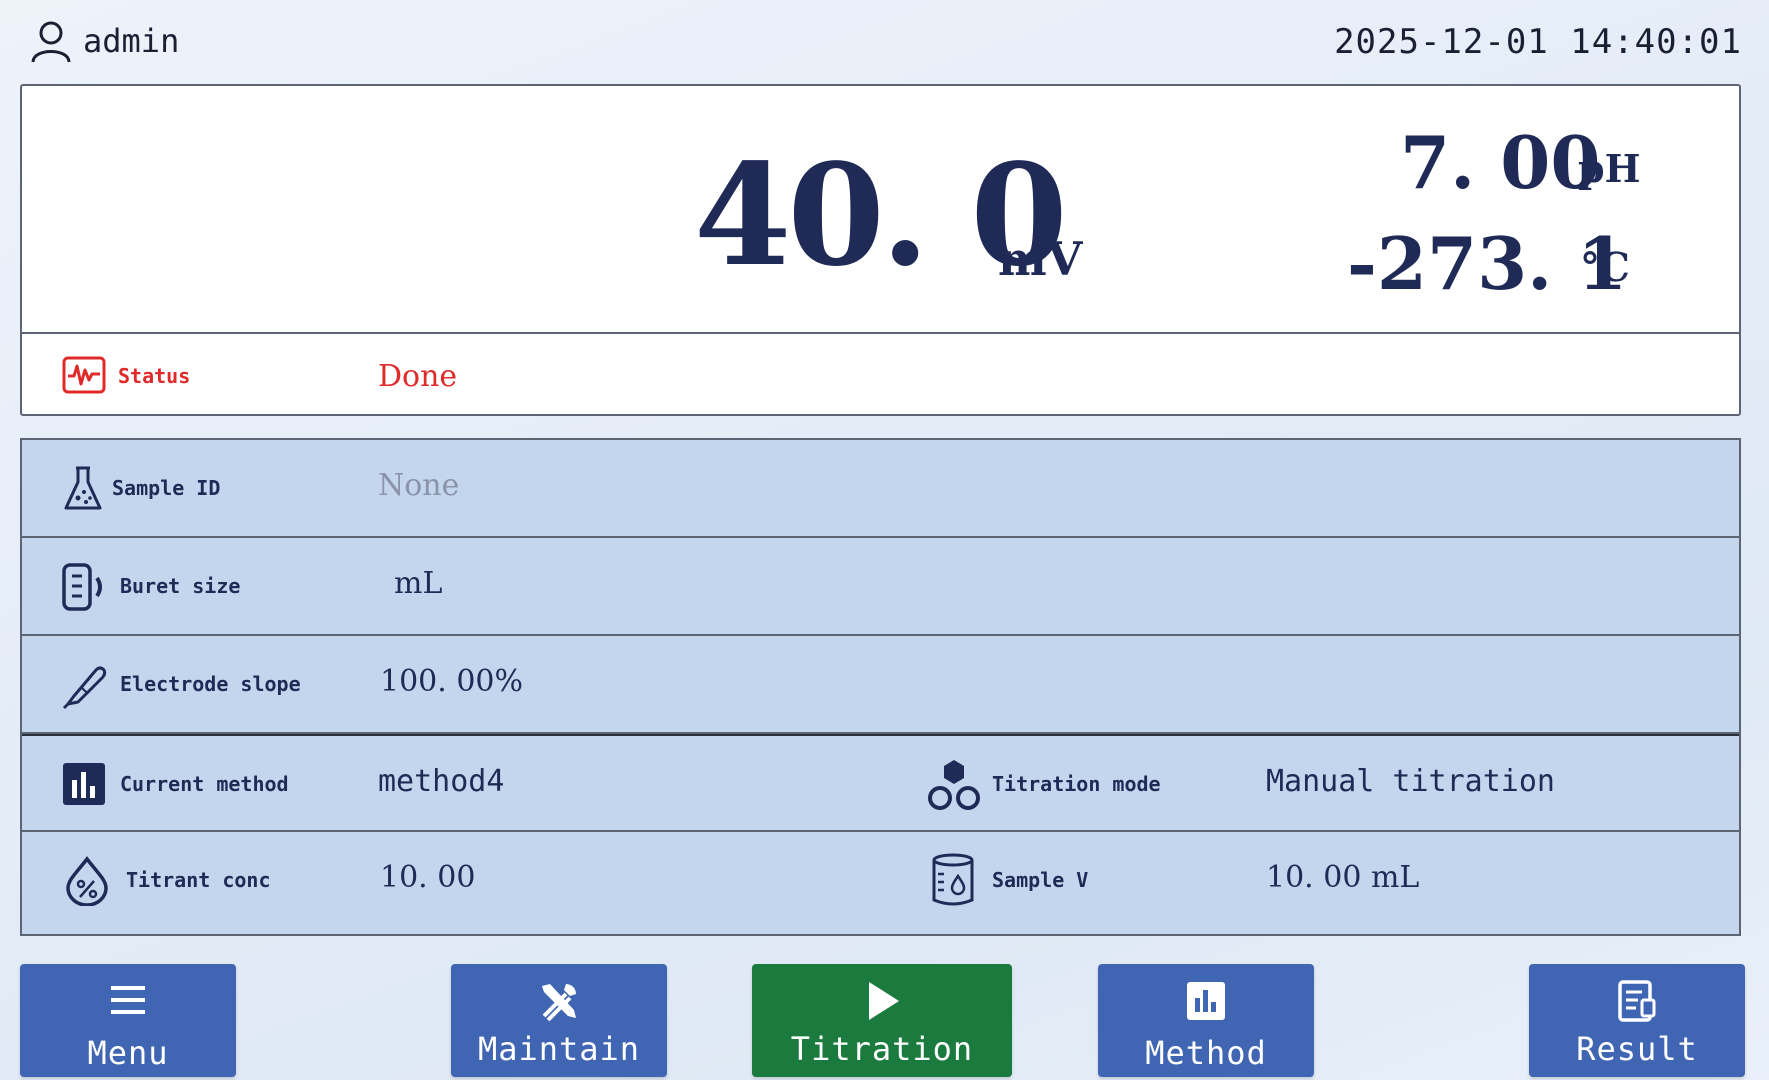 The height and width of the screenshot is (1080, 1769). What do you see at coordinates (198, 880) in the screenshot?
I see `titrant-conc-label: Titrant conc` at bounding box center [198, 880].